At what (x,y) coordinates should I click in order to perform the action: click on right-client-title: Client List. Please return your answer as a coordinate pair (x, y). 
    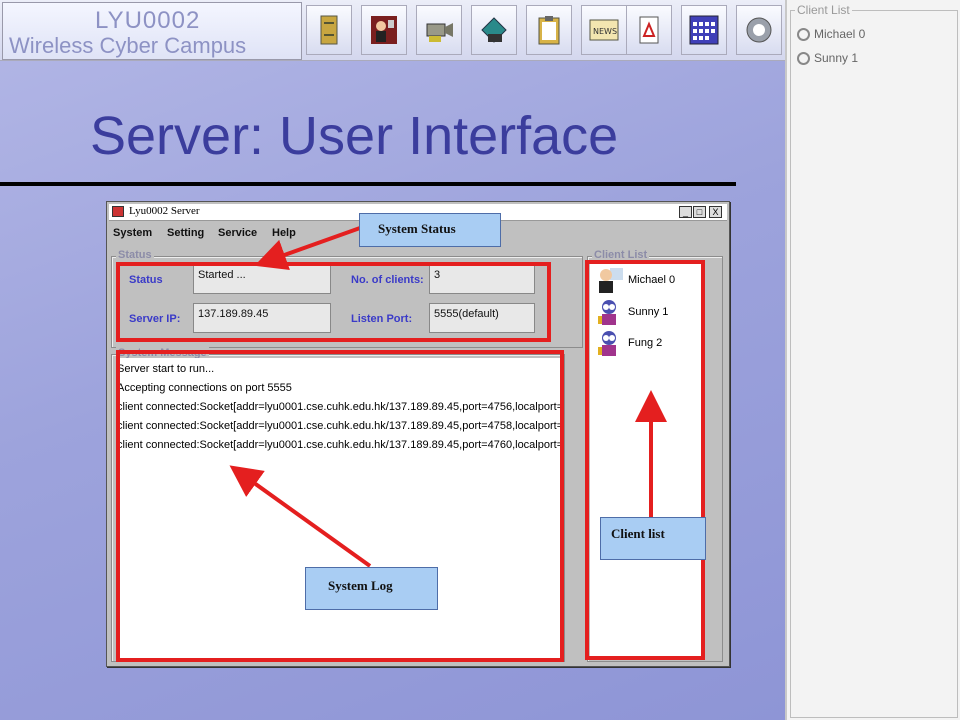
    Looking at the image, I should click on (823, 10).